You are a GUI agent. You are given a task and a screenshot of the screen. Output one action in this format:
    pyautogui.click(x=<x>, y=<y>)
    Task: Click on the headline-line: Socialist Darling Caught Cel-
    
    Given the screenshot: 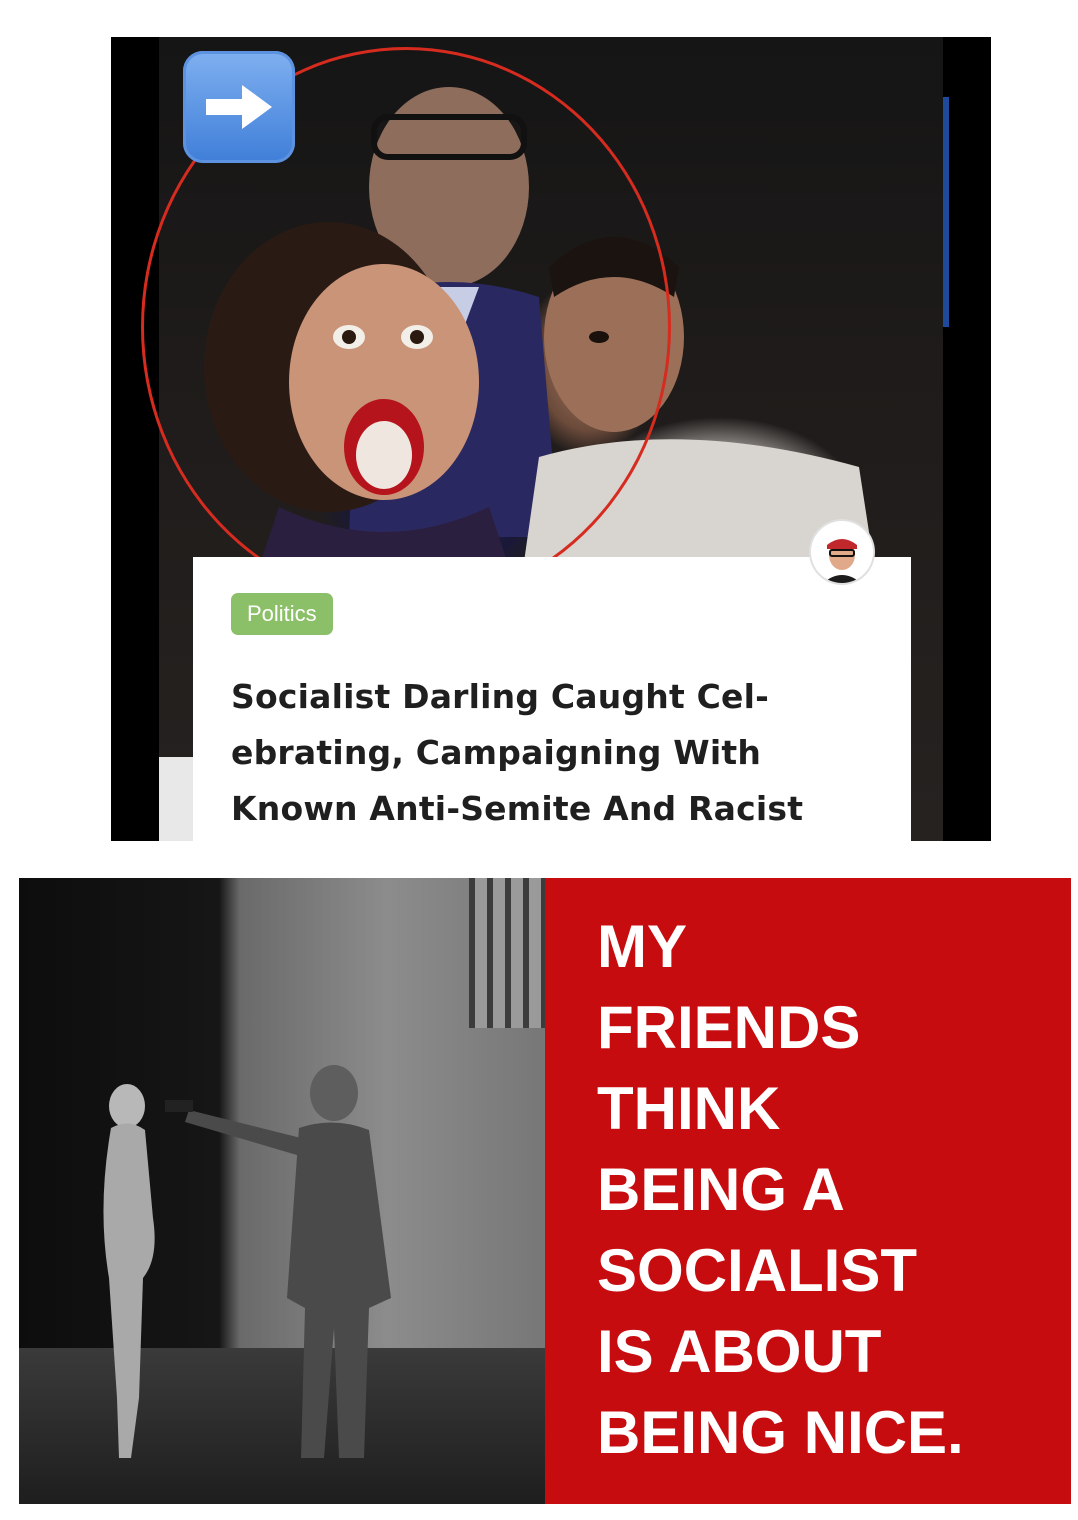 What is the action you would take?
    pyautogui.click(x=500, y=696)
    